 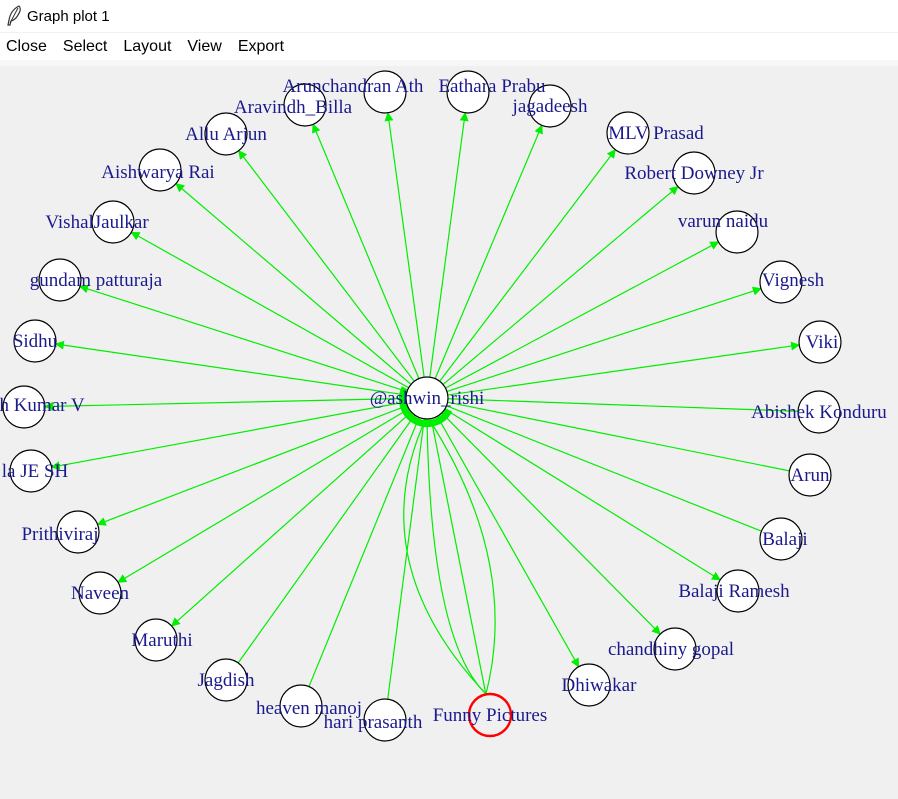 I want to click on node-label: Viki, so click(x=822, y=342).